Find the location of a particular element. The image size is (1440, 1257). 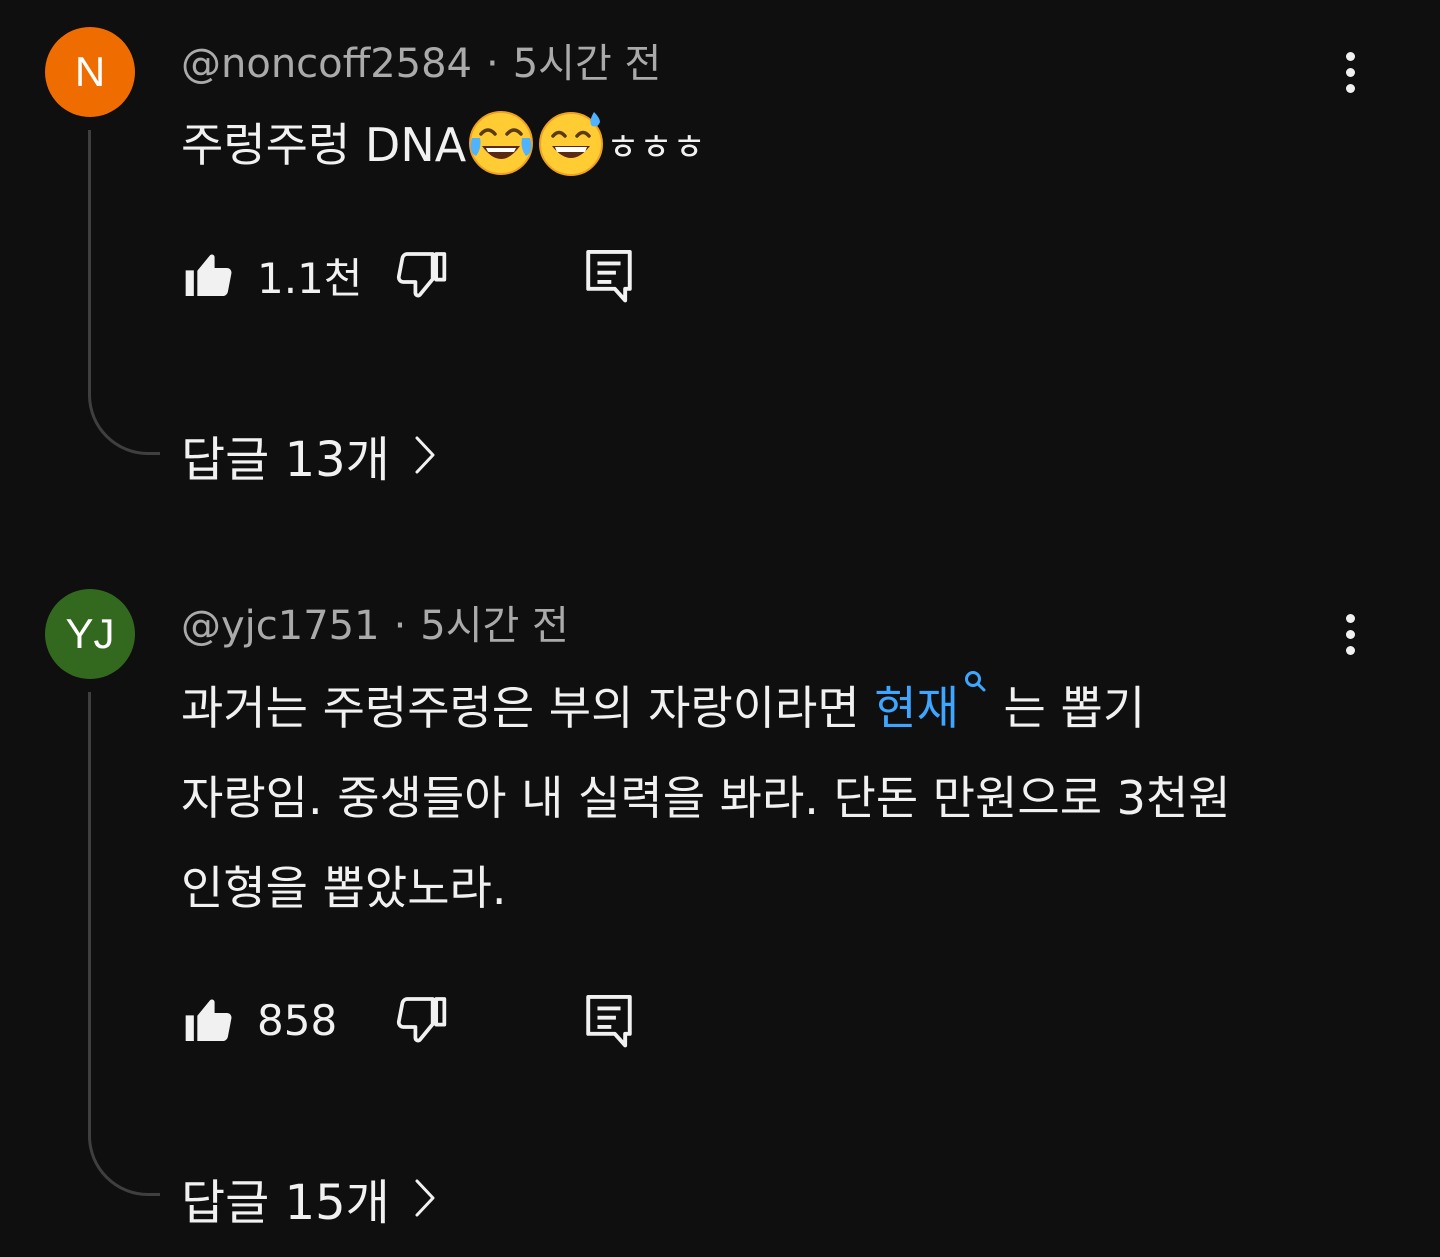

author-avatar: N is located at coordinates (90, 72).